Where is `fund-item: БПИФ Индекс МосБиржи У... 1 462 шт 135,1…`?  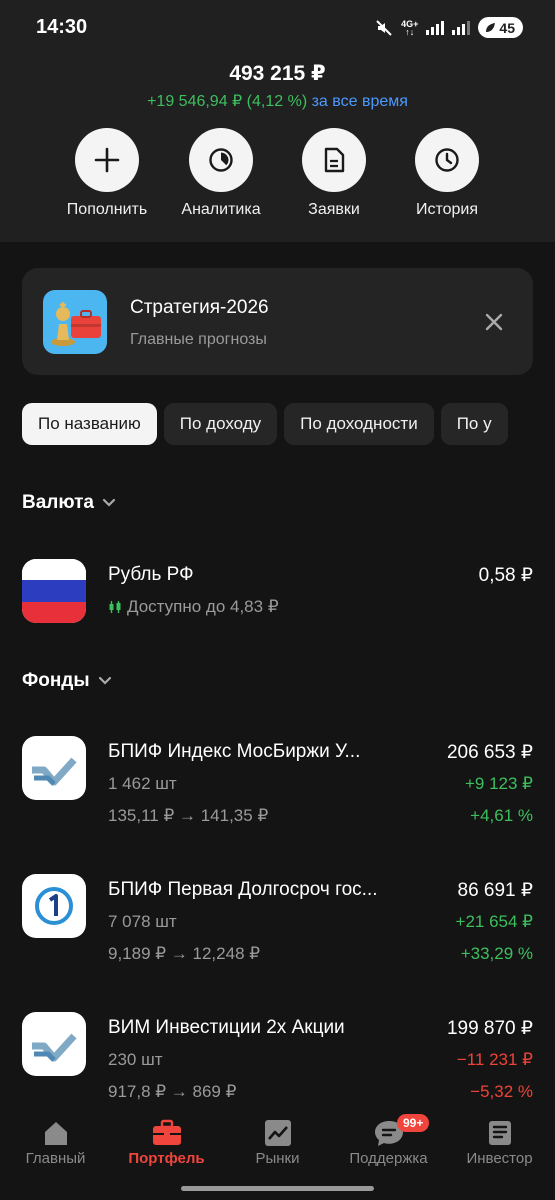
fund-item: БПИФ Индекс МосБиржи У... 1 462 шт 135,1… is located at coordinates (277, 786).